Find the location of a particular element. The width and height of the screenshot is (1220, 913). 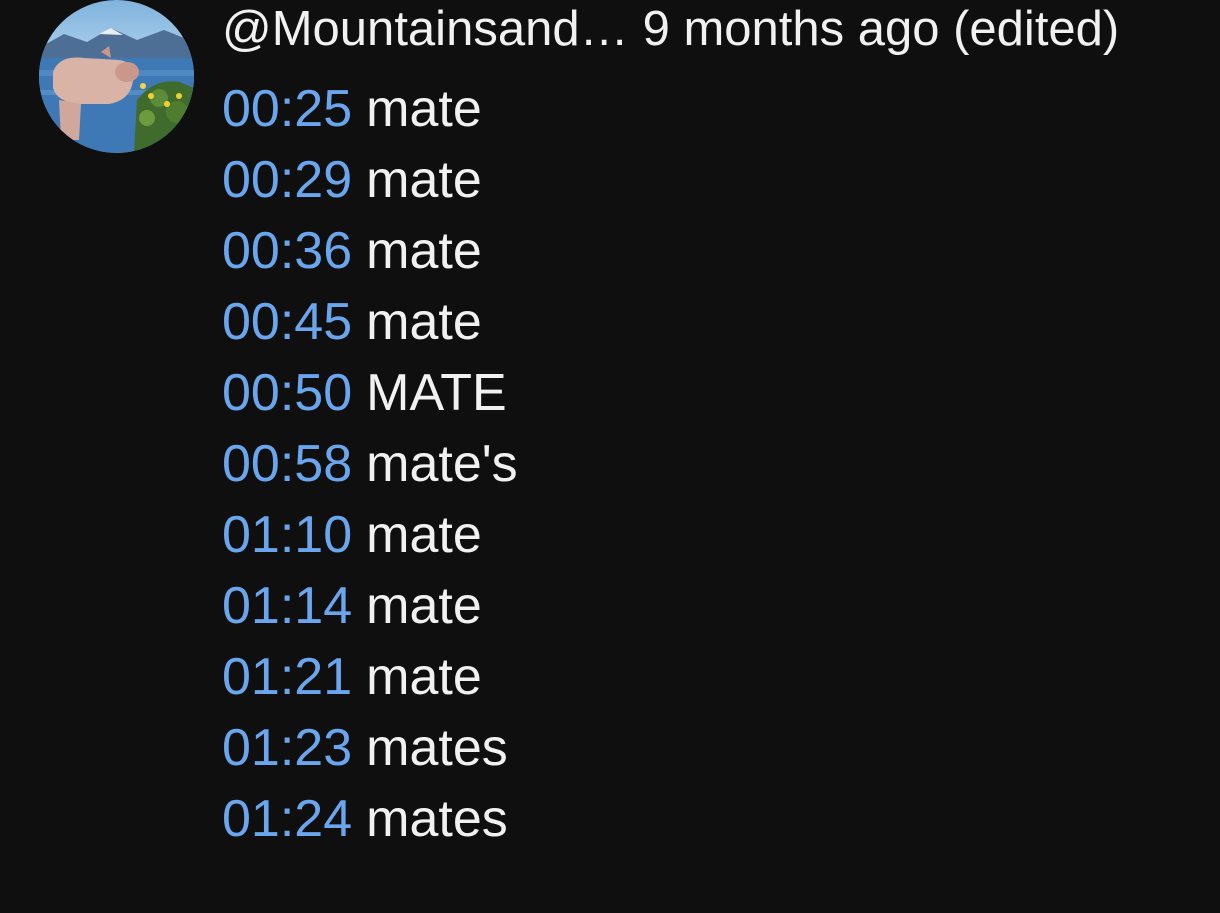

timestamp-link: 00:25 is located at coordinates (287, 109).